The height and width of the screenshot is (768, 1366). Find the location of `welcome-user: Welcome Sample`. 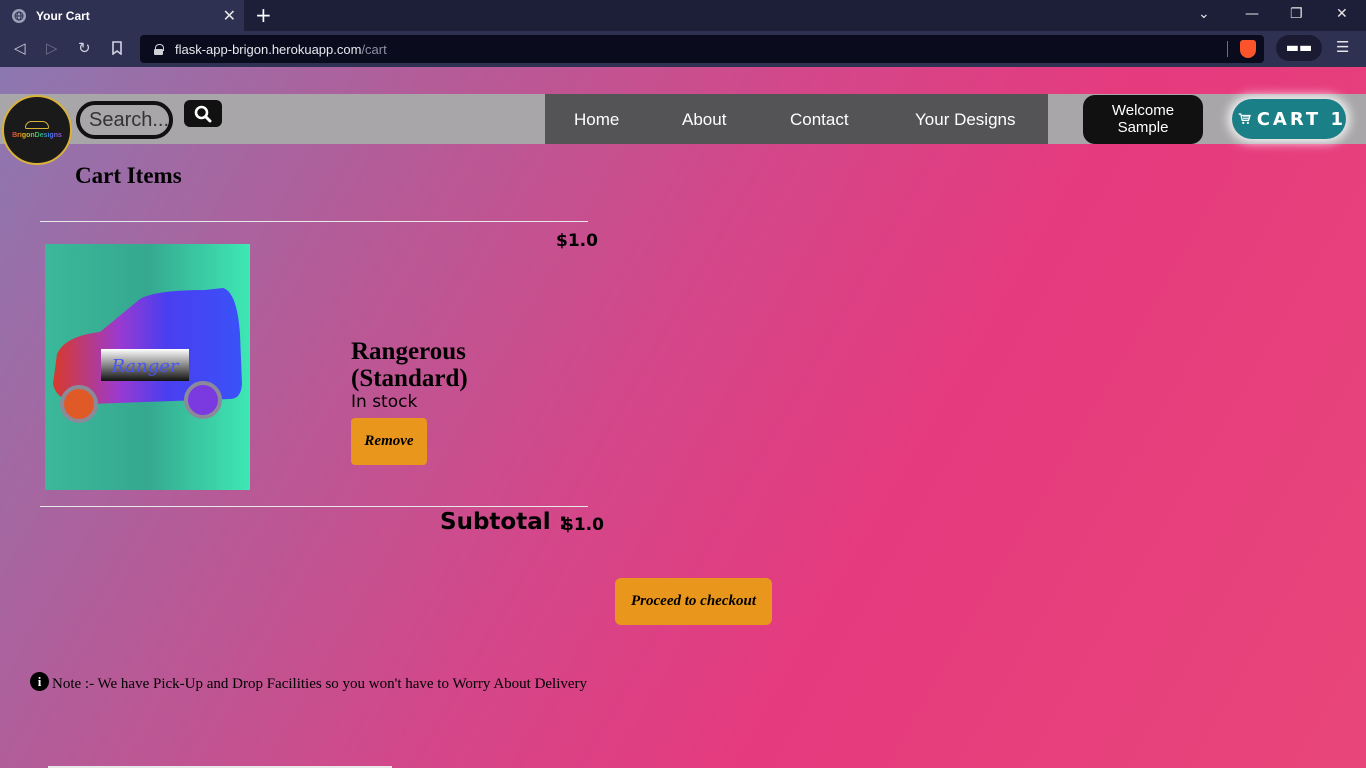

welcome-user: Welcome Sample is located at coordinates (1143, 119).